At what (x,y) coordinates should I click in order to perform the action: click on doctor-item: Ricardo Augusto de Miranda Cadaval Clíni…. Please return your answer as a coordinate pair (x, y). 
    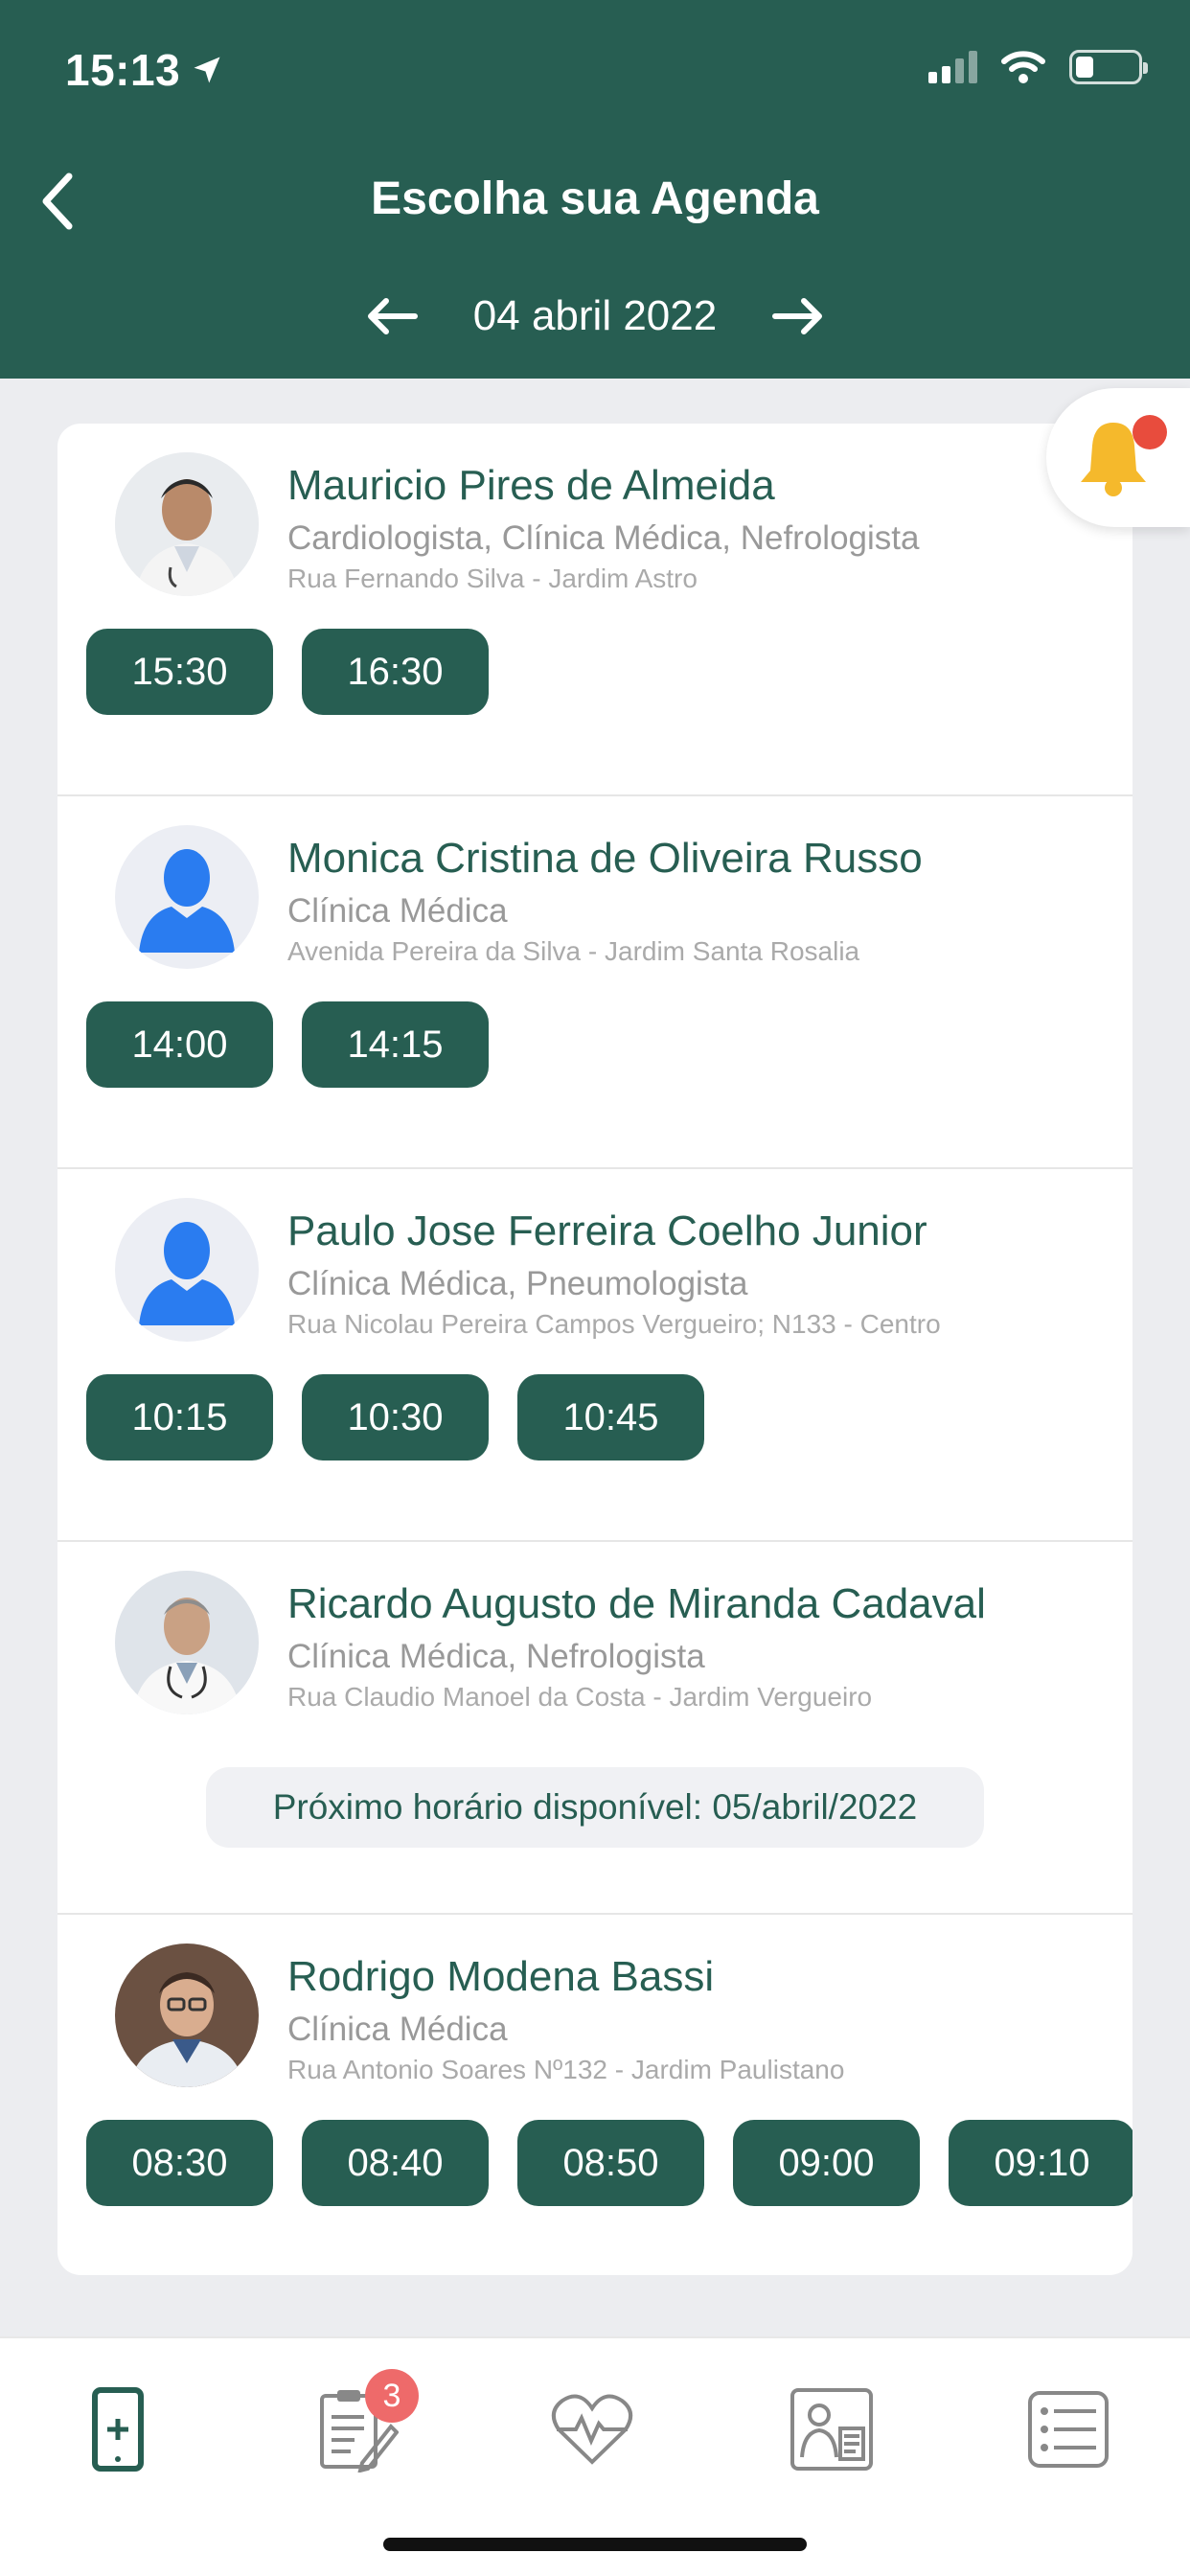
    Looking at the image, I should click on (595, 1728).